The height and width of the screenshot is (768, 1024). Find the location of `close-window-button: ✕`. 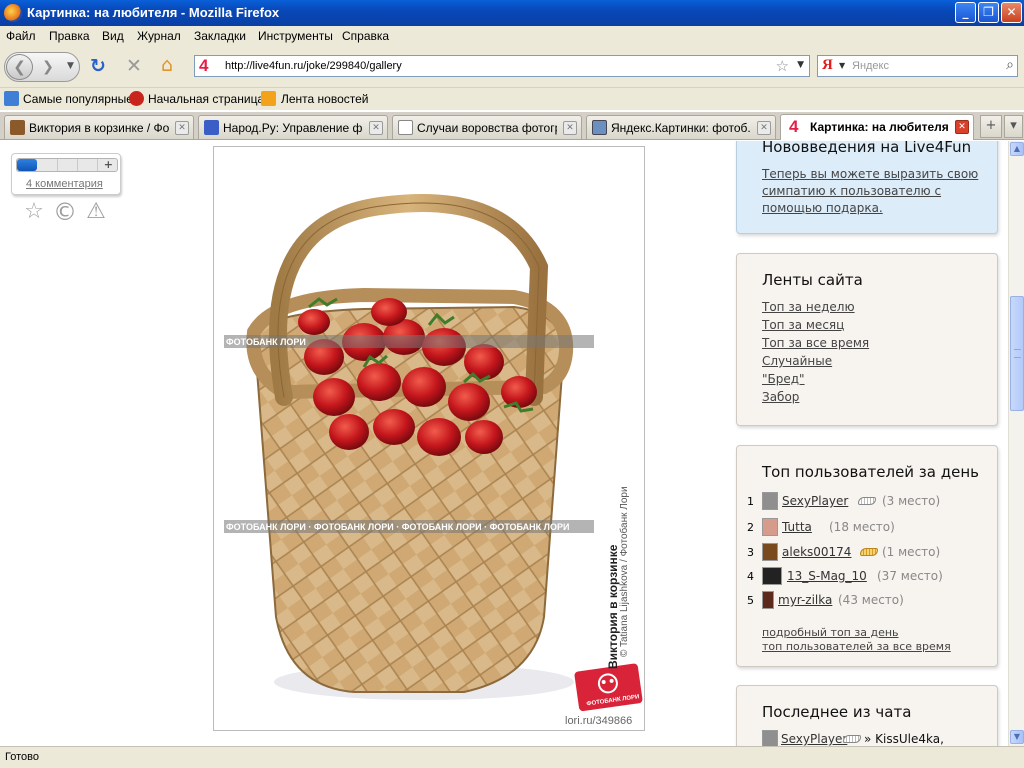

close-window-button: ✕ is located at coordinates (1011, 12).